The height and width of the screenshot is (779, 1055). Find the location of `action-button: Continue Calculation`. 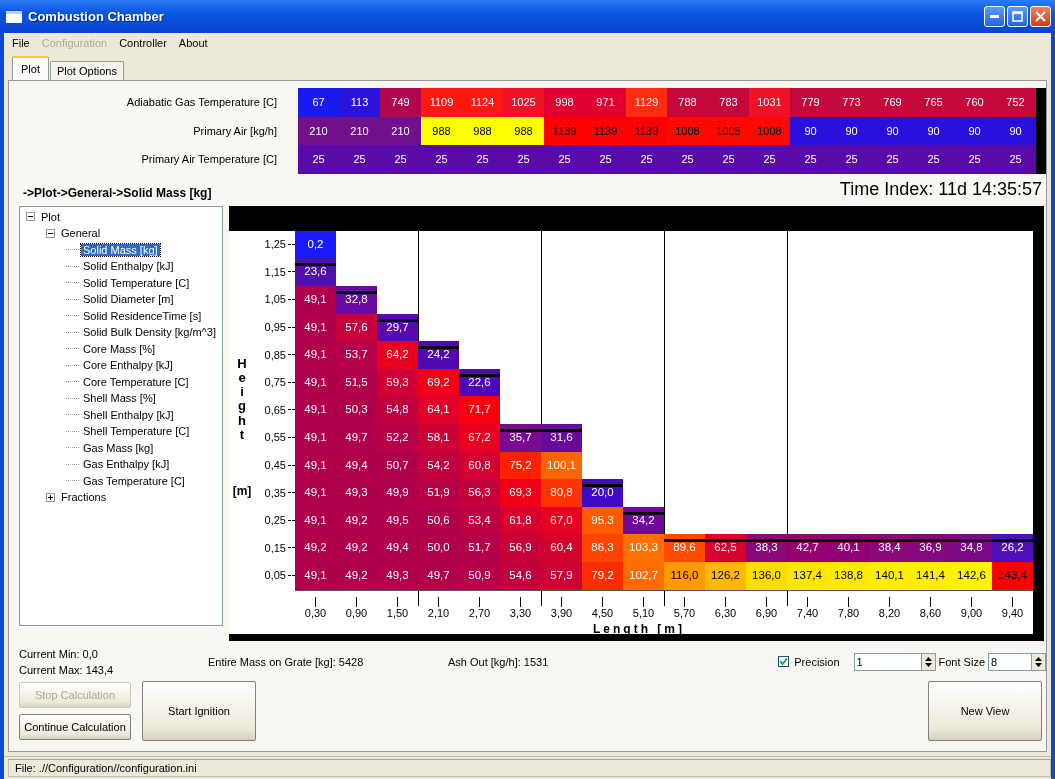

action-button: Continue Calculation is located at coordinates (75, 726).